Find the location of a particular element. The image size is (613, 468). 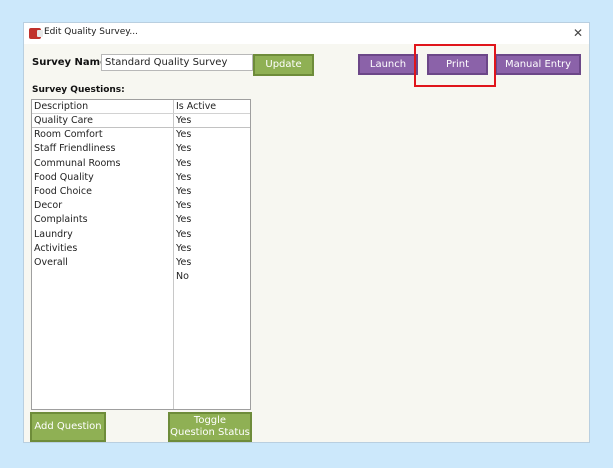

access-app-icon is located at coordinates (36, 33).